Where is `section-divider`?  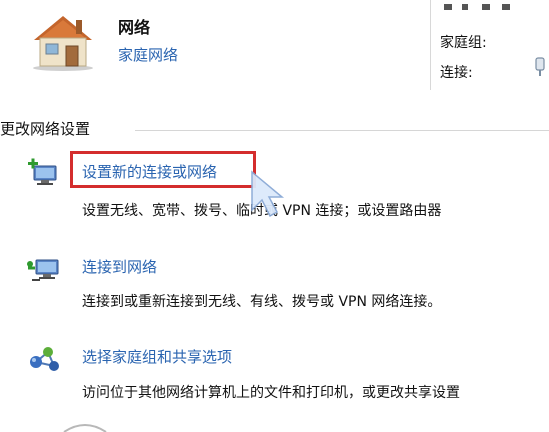 section-divider is located at coordinates (342, 130).